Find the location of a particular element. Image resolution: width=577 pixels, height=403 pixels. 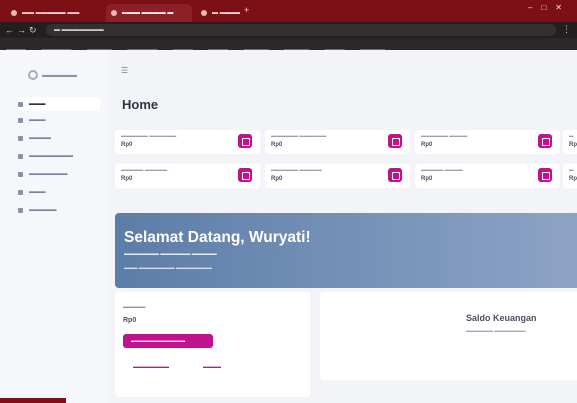

stat-card: ▬▬▬▬▬ ▬▬▬▬▬ Rp0 is located at coordinates (187, 176).